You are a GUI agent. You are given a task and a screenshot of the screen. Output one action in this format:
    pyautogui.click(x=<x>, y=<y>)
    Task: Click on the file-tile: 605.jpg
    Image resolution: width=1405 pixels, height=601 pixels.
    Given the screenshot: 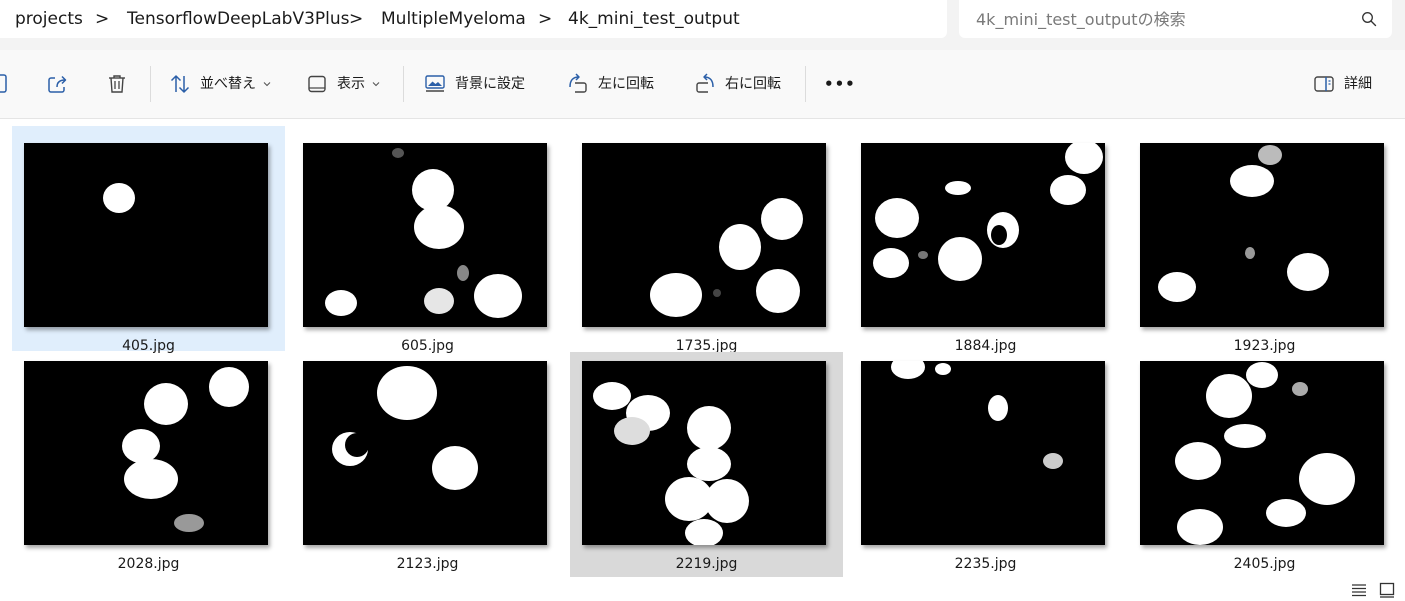 What is the action you would take?
    pyautogui.click(x=427, y=240)
    